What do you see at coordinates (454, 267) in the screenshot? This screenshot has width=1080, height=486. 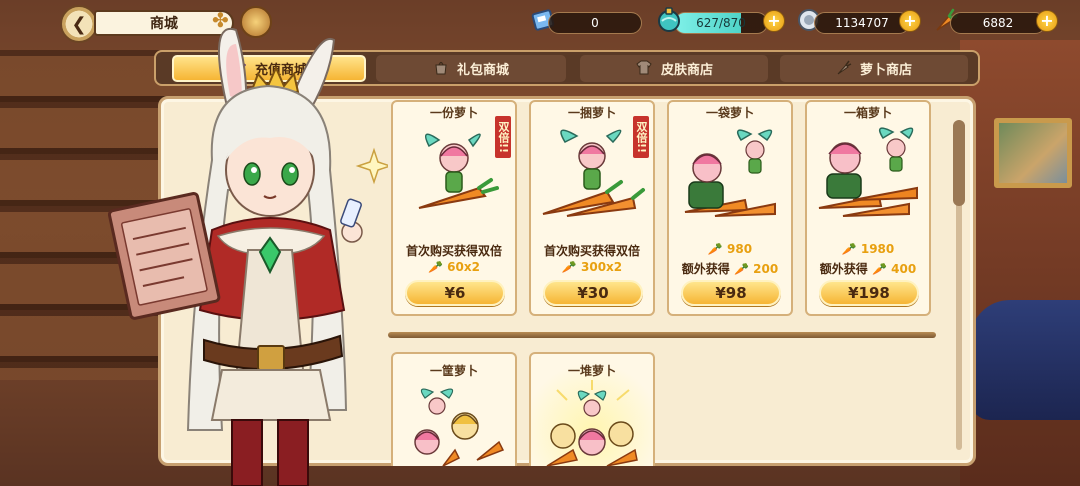 I see `carrot-amount: 🥕 60x2` at bounding box center [454, 267].